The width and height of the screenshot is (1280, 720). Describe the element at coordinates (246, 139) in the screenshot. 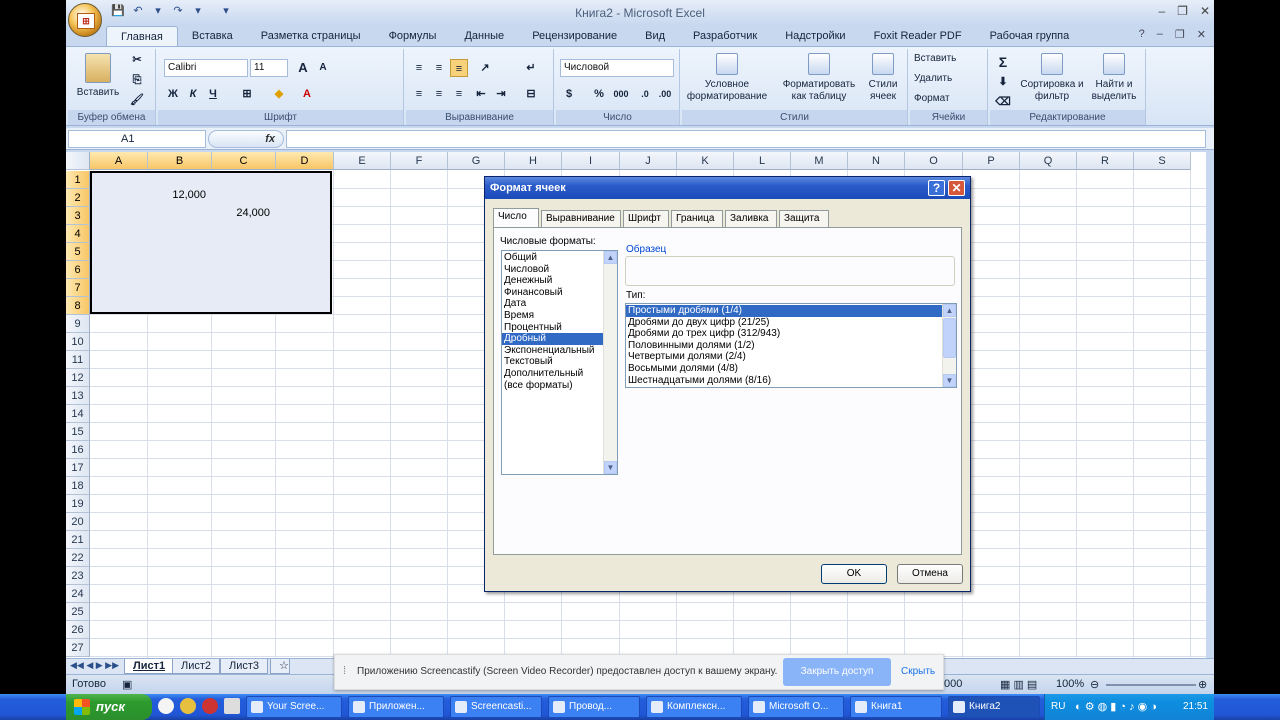

I see `insert-function-button: fx` at that location.